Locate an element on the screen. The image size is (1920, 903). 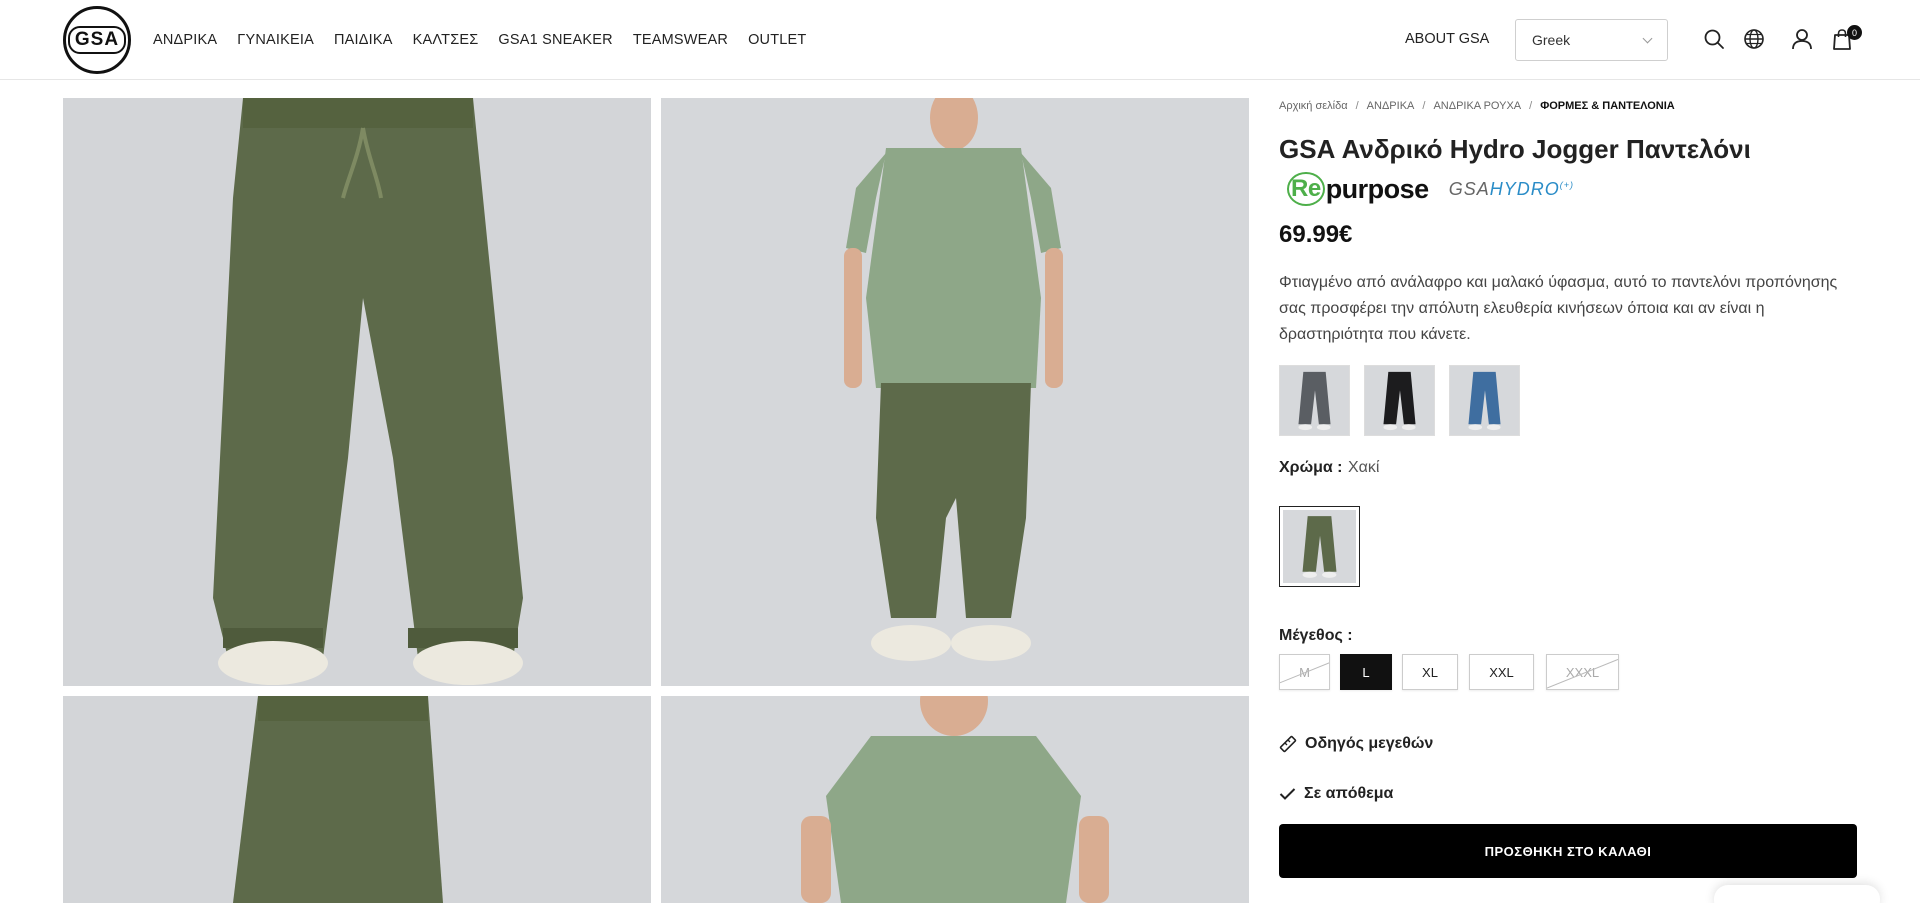
nav-link-women: ΓΥΝΑΙΚΕΙΑ is located at coordinates (275, 40).